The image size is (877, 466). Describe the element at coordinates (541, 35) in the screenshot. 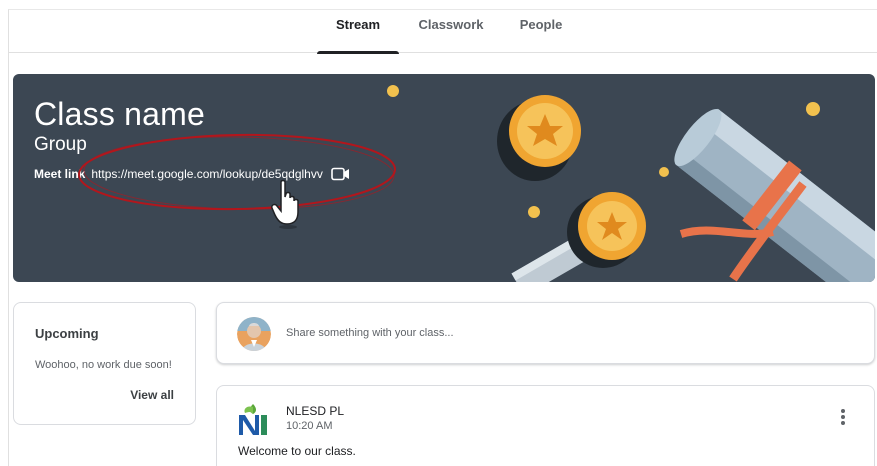

I see `tab-people: People` at that location.